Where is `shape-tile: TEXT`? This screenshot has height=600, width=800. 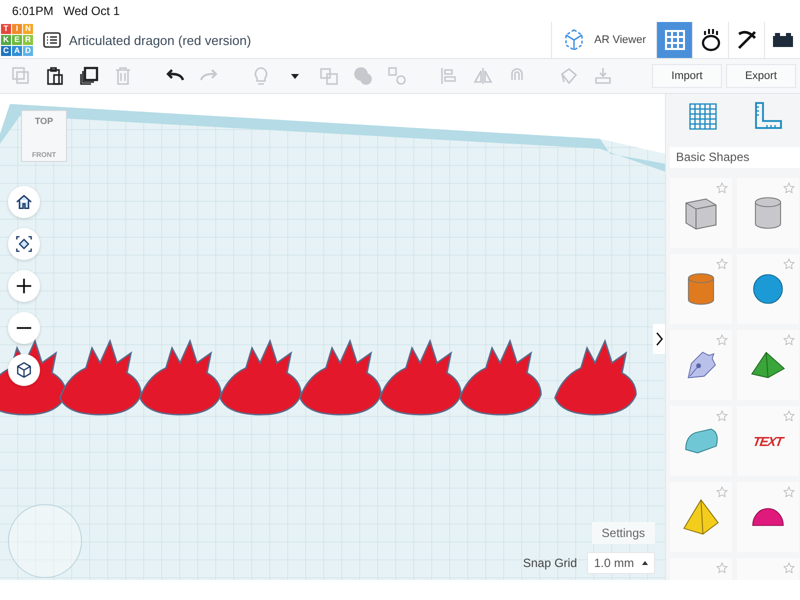
shape-tile: TEXT is located at coordinates (768, 441).